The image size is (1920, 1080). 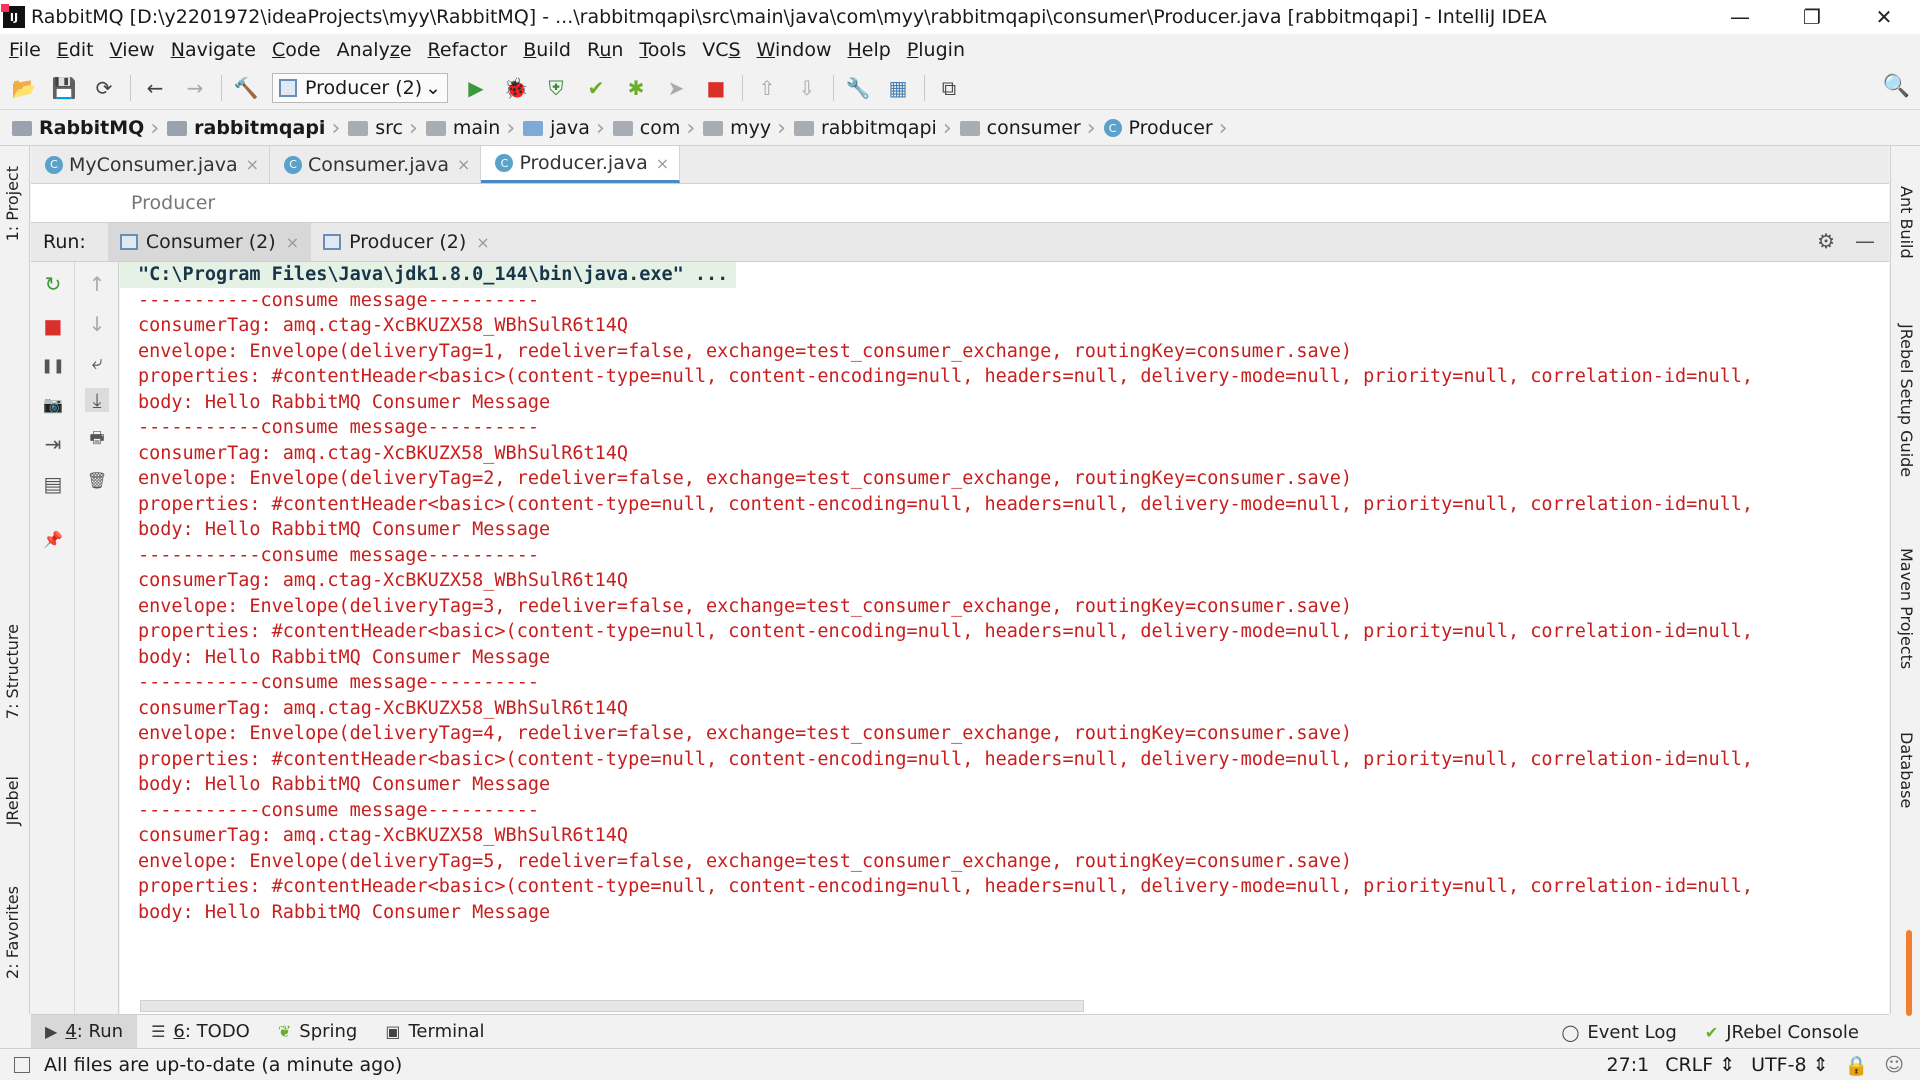 What do you see at coordinates (53, 484) in the screenshot?
I see `layout-icon: ▤` at bounding box center [53, 484].